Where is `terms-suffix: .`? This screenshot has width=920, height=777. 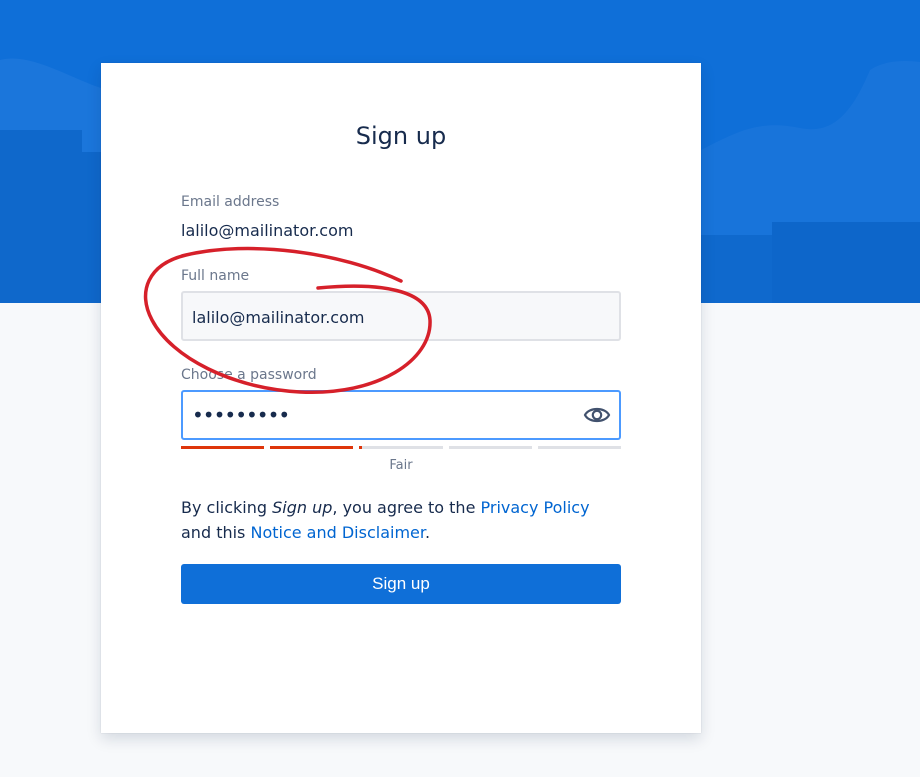 terms-suffix: . is located at coordinates (428, 532).